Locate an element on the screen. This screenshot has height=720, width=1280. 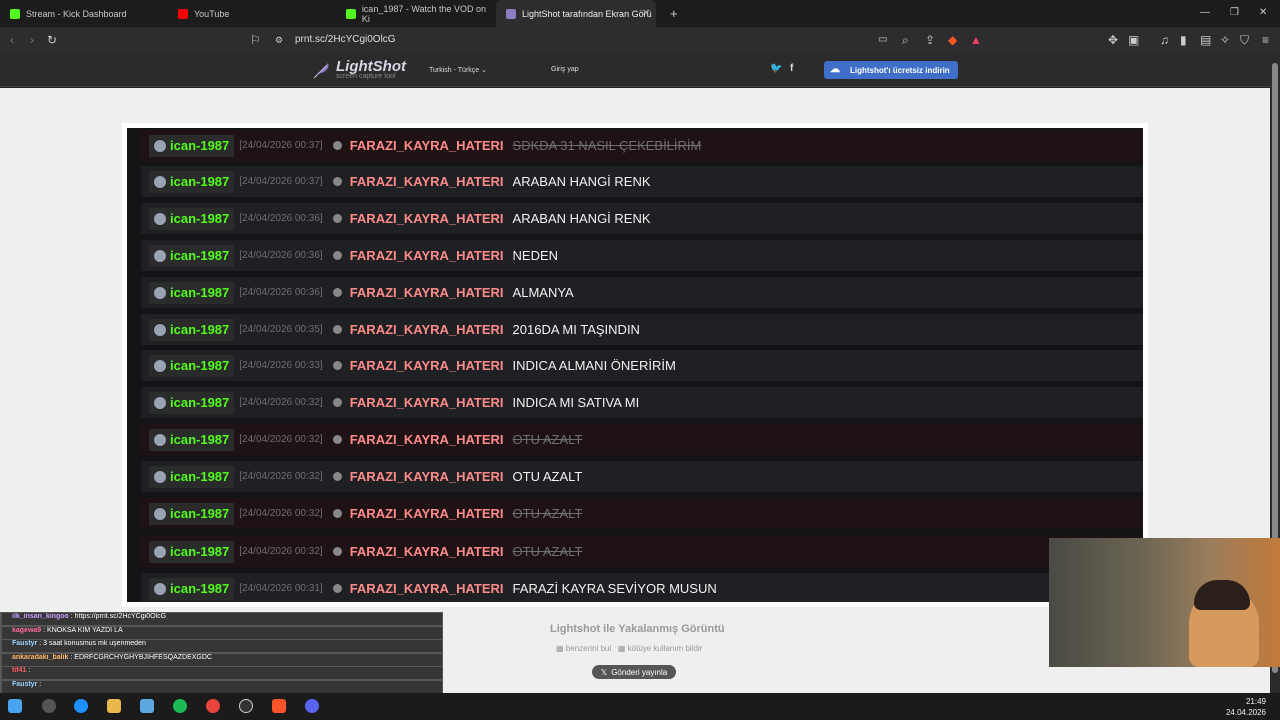
brave-rewards-icon: ▲ is located at coordinates (976, 40).